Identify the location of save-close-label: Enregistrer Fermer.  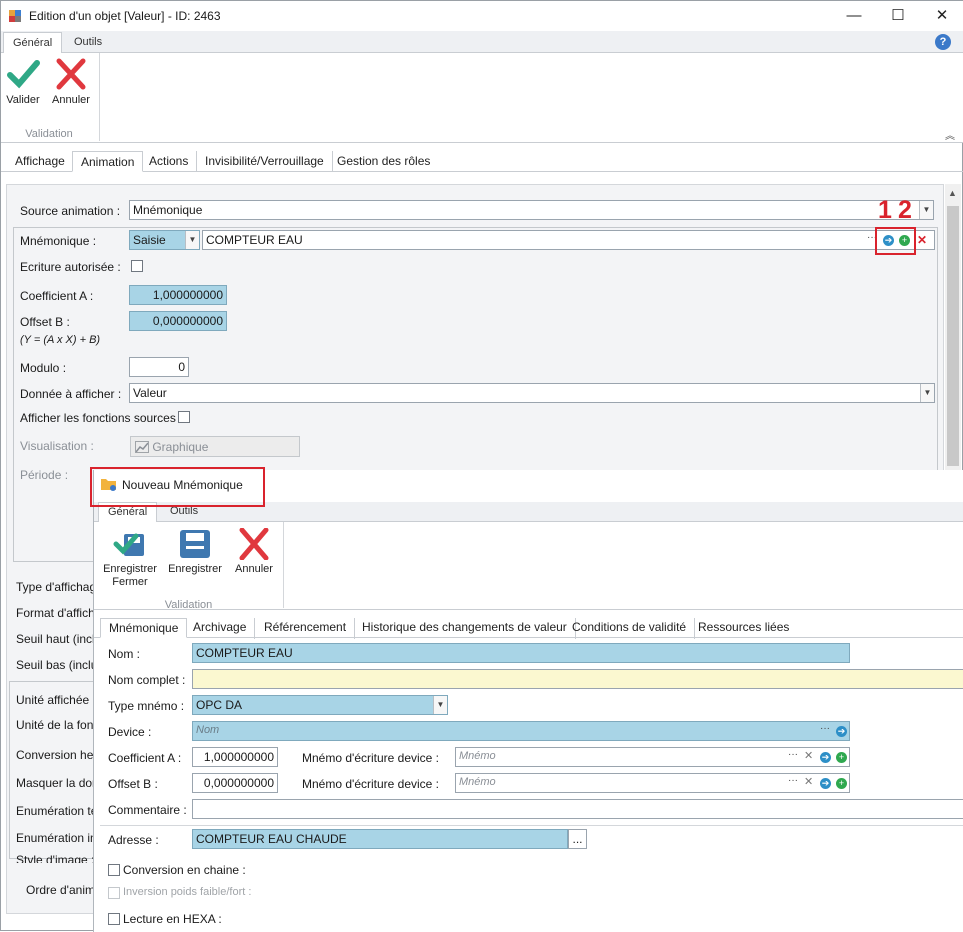
(130, 575).